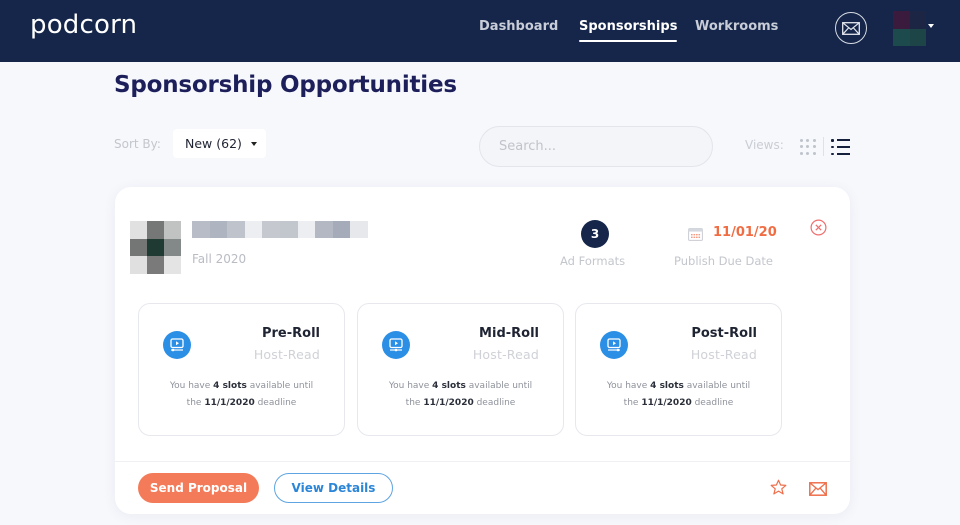 Image resolution: width=960 pixels, height=525 pixels. What do you see at coordinates (213, 143) in the screenshot?
I see `sort-by-value: New (62)` at bounding box center [213, 143].